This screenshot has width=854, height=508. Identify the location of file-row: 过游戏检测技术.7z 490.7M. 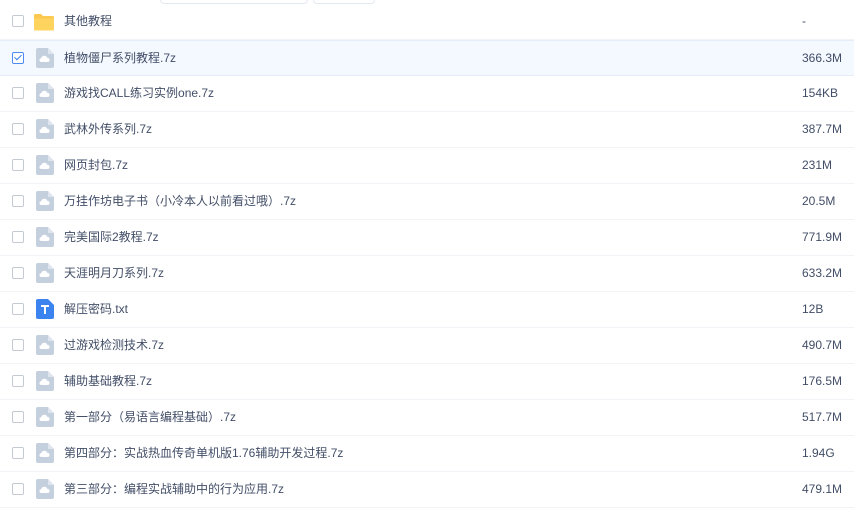
(427, 346).